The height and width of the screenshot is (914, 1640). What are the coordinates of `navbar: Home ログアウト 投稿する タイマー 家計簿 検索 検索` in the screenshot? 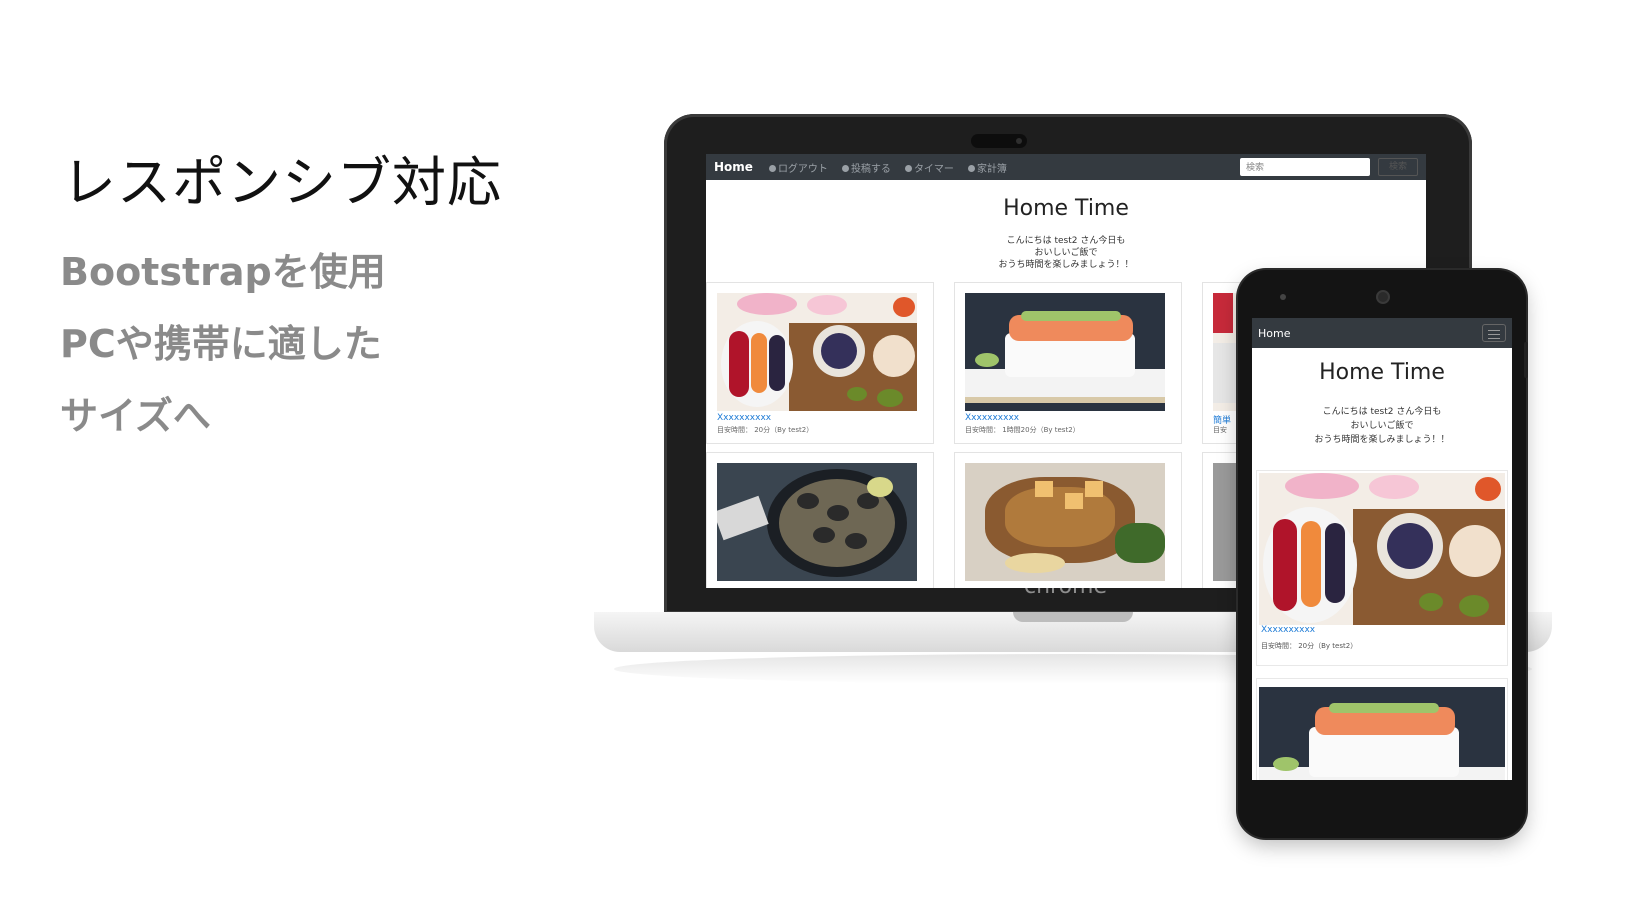 It's located at (1066, 167).